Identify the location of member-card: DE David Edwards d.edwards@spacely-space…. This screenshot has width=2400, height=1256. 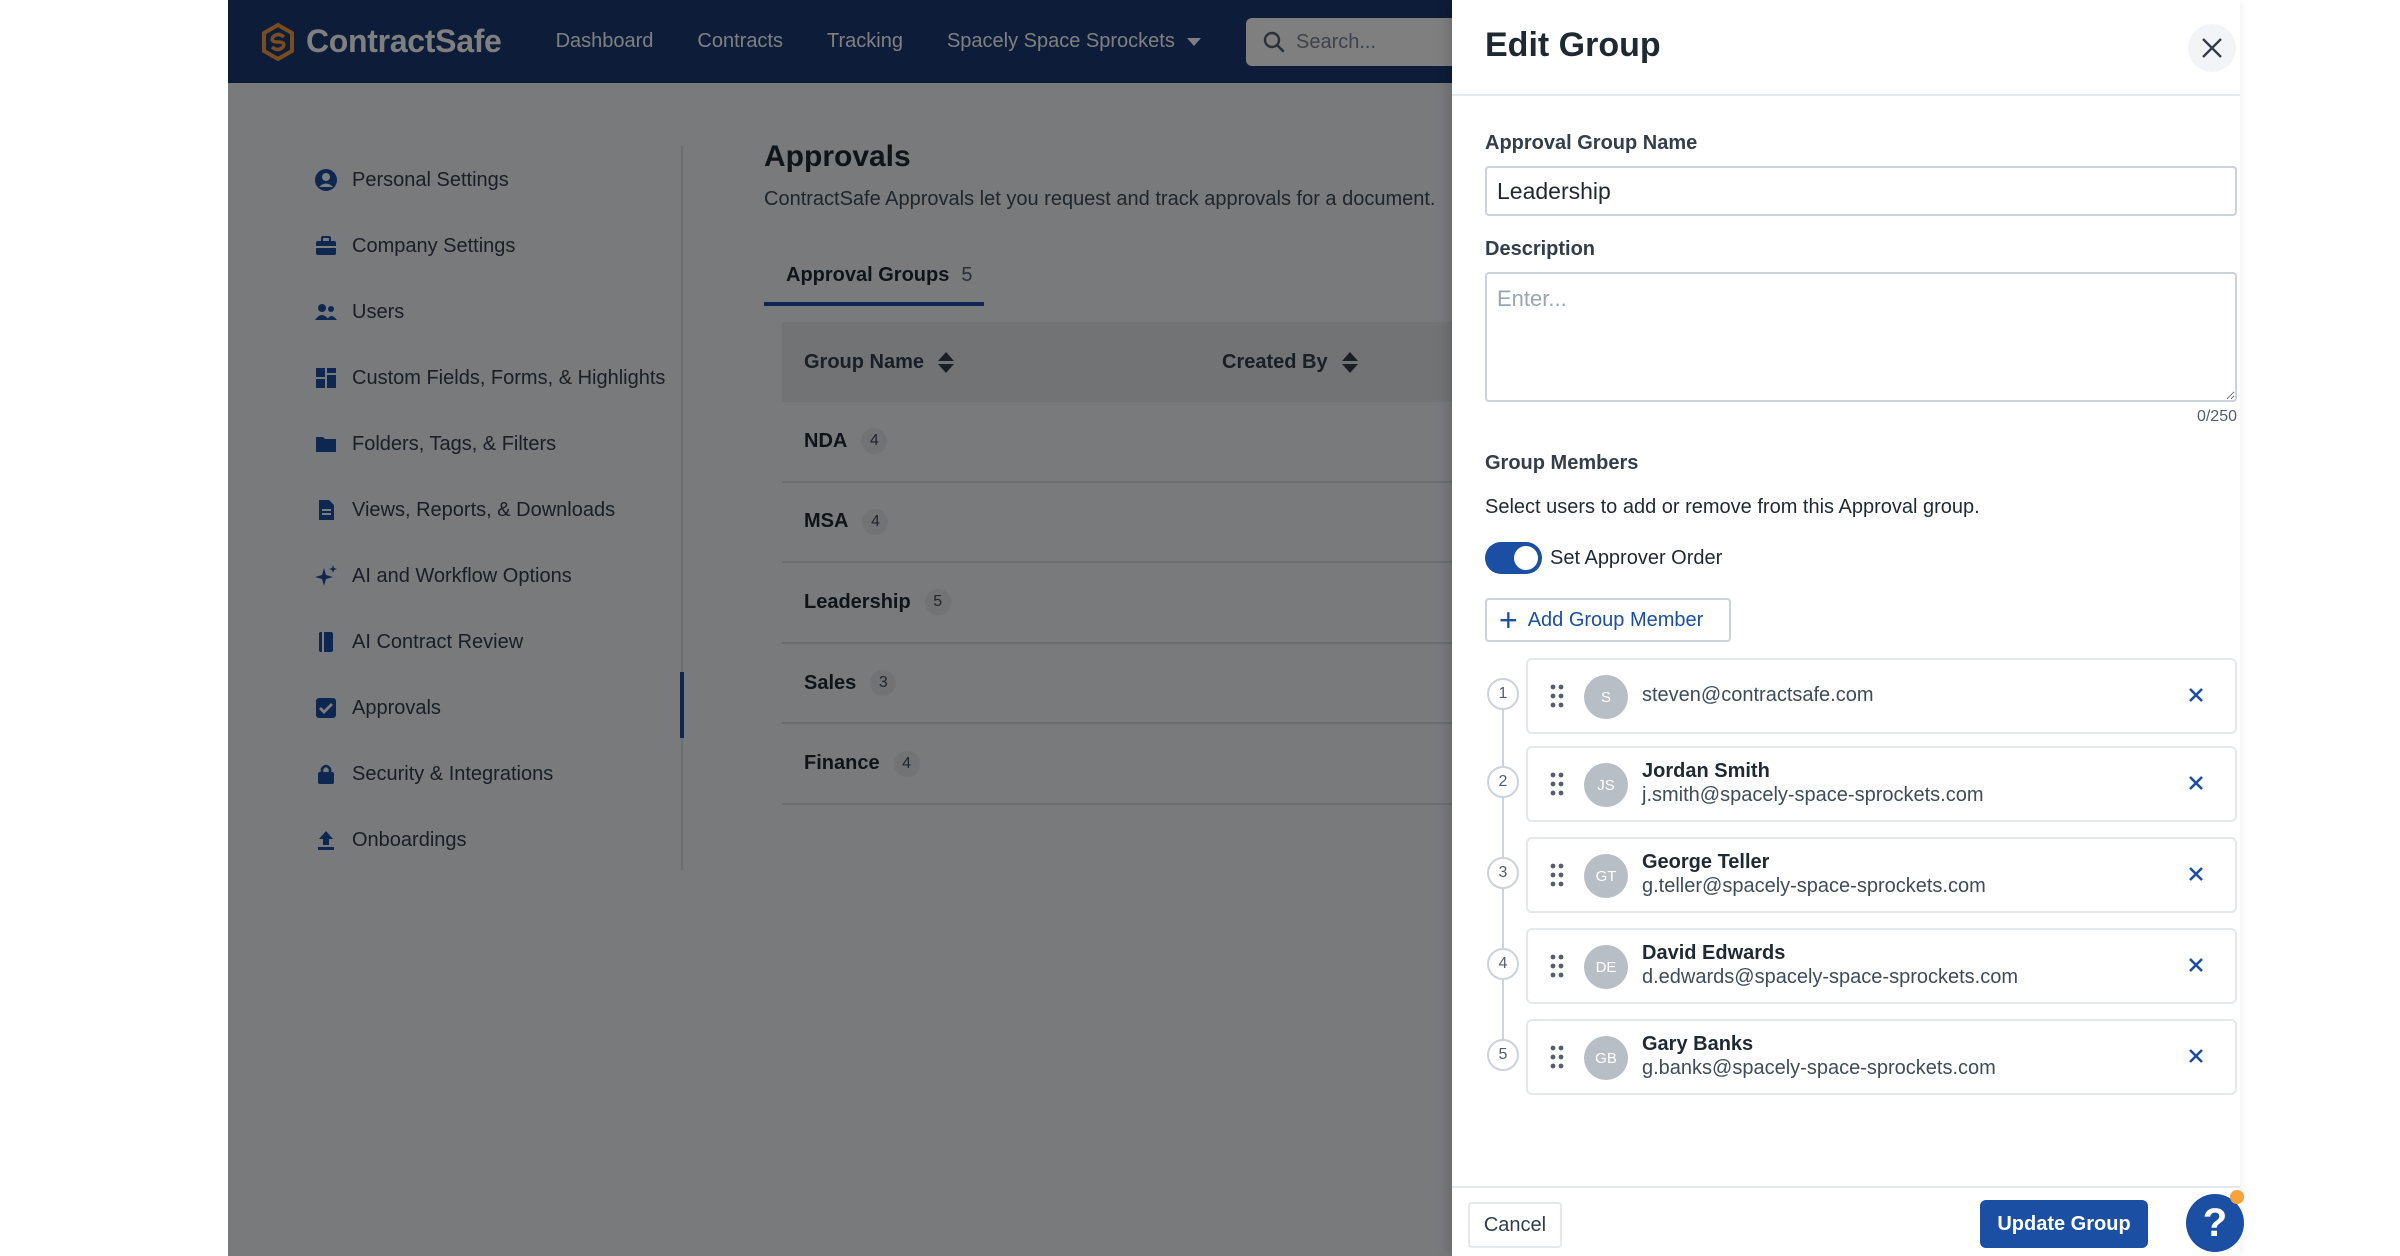
(1881, 966).